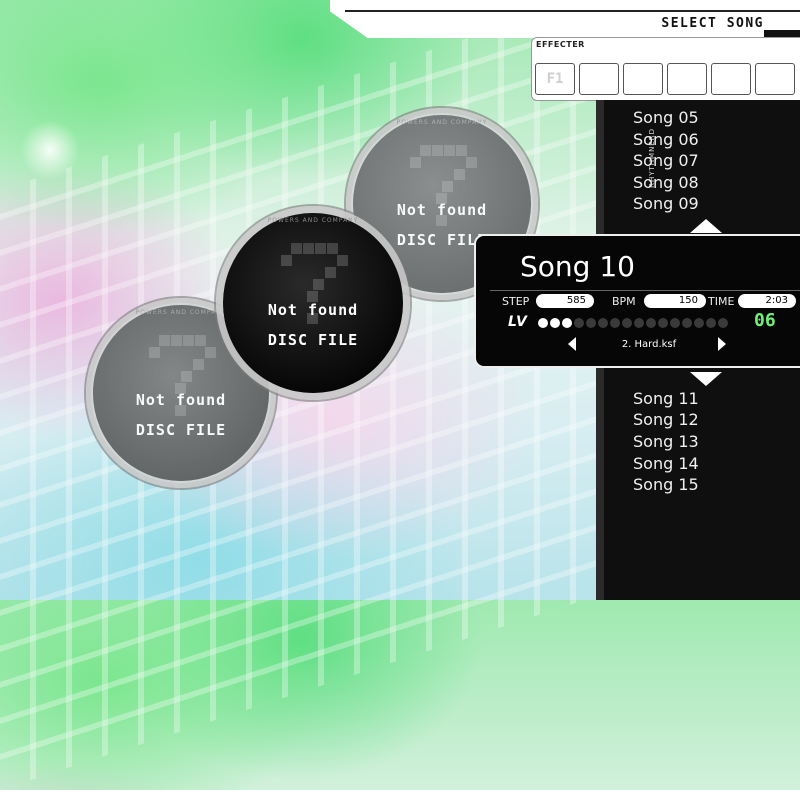 This screenshot has width=800, height=790. What do you see at coordinates (706, 379) in the screenshot?
I see `scroll-down-arrow-icon` at bounding box center [706, 379].